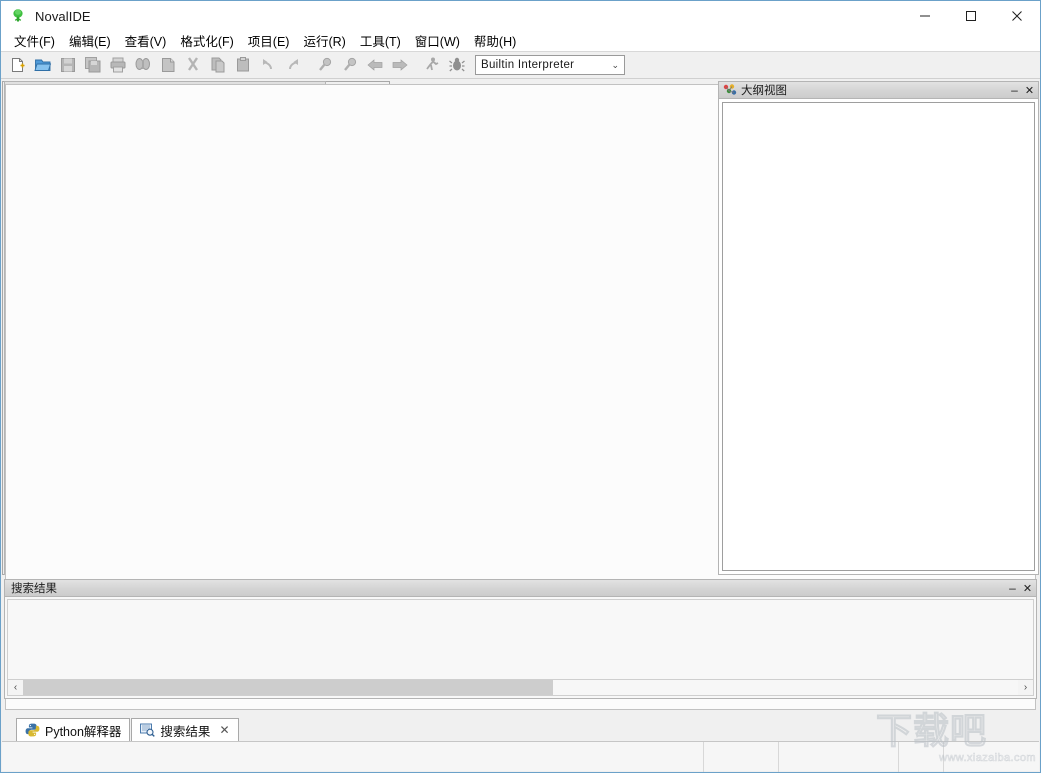 The width and height of the screenshot is (1041, 773). I want to click on tab-close-icon: ✕, so click(224, 730).